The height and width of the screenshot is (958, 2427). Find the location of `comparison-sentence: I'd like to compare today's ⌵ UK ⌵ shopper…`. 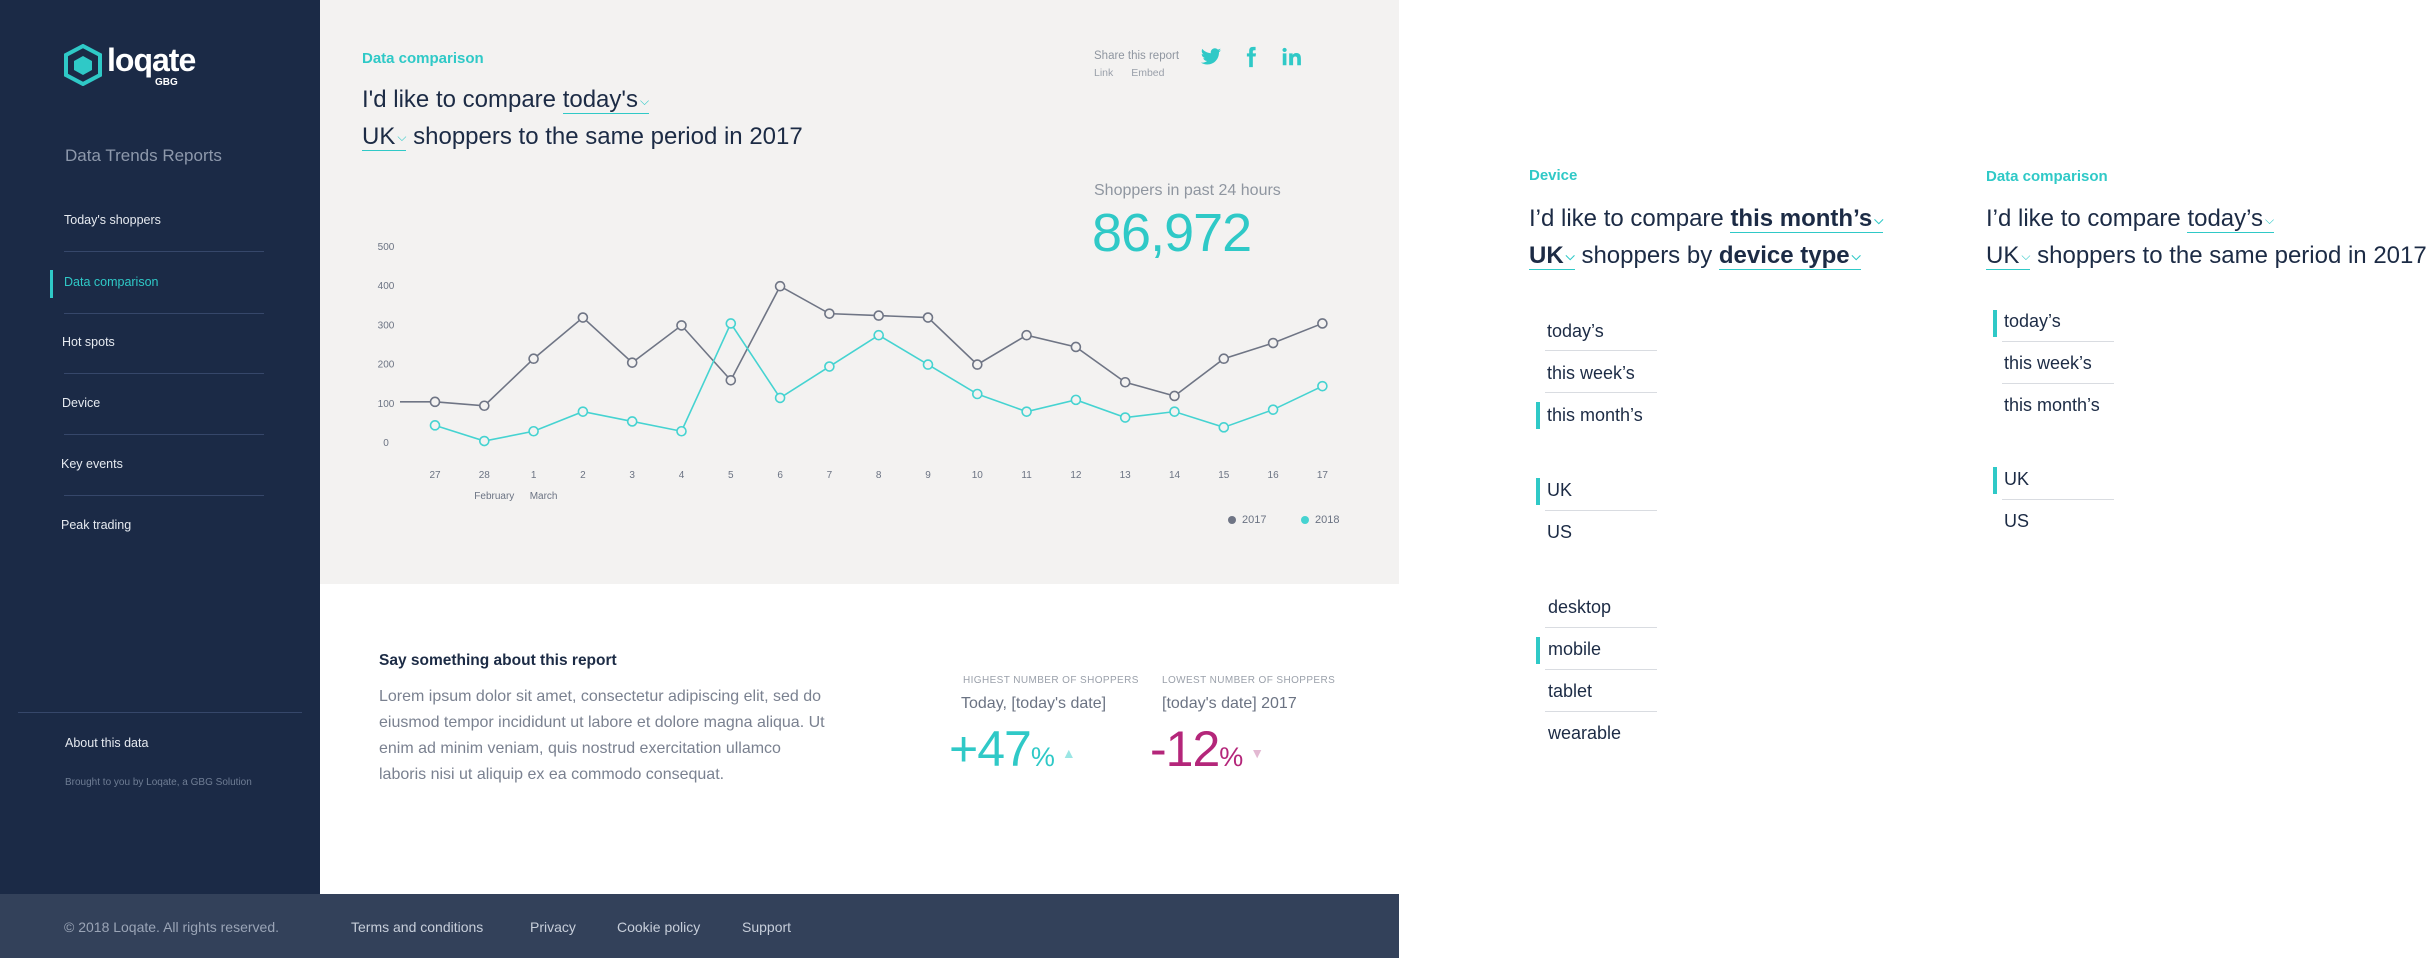

comparison-sentence: I'd like to compare today's ⌵ UK ⌵ shopper… is located at coordinates (622, 118).